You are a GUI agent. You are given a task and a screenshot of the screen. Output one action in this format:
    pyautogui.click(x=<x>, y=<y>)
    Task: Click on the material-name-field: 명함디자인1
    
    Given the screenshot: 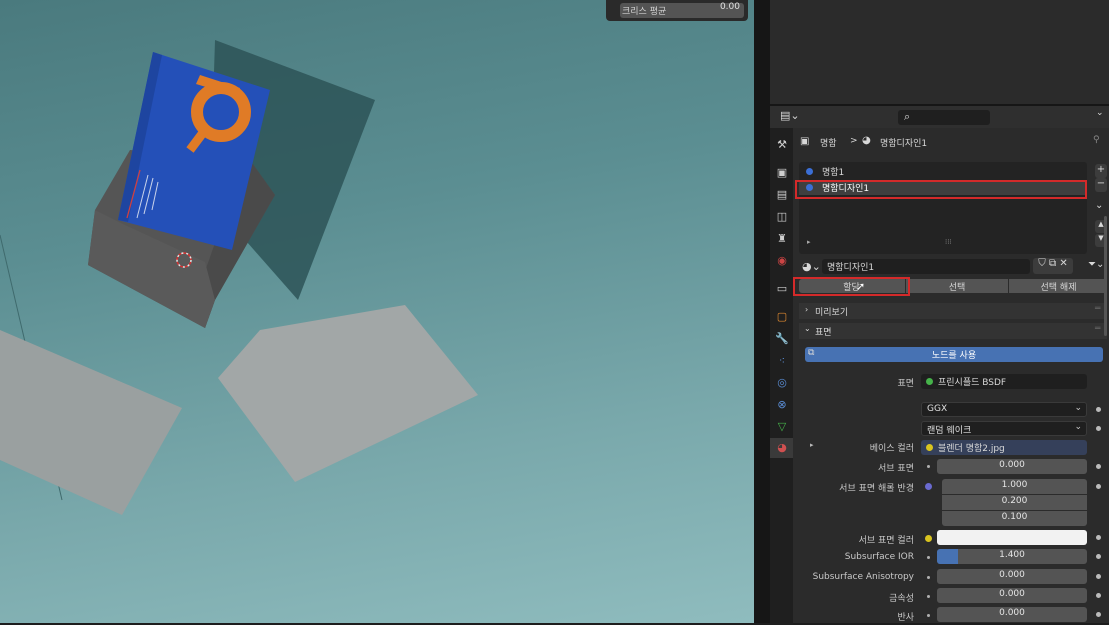 What is the action you would take?
    pyautogui.click(x=926, y=266)
    